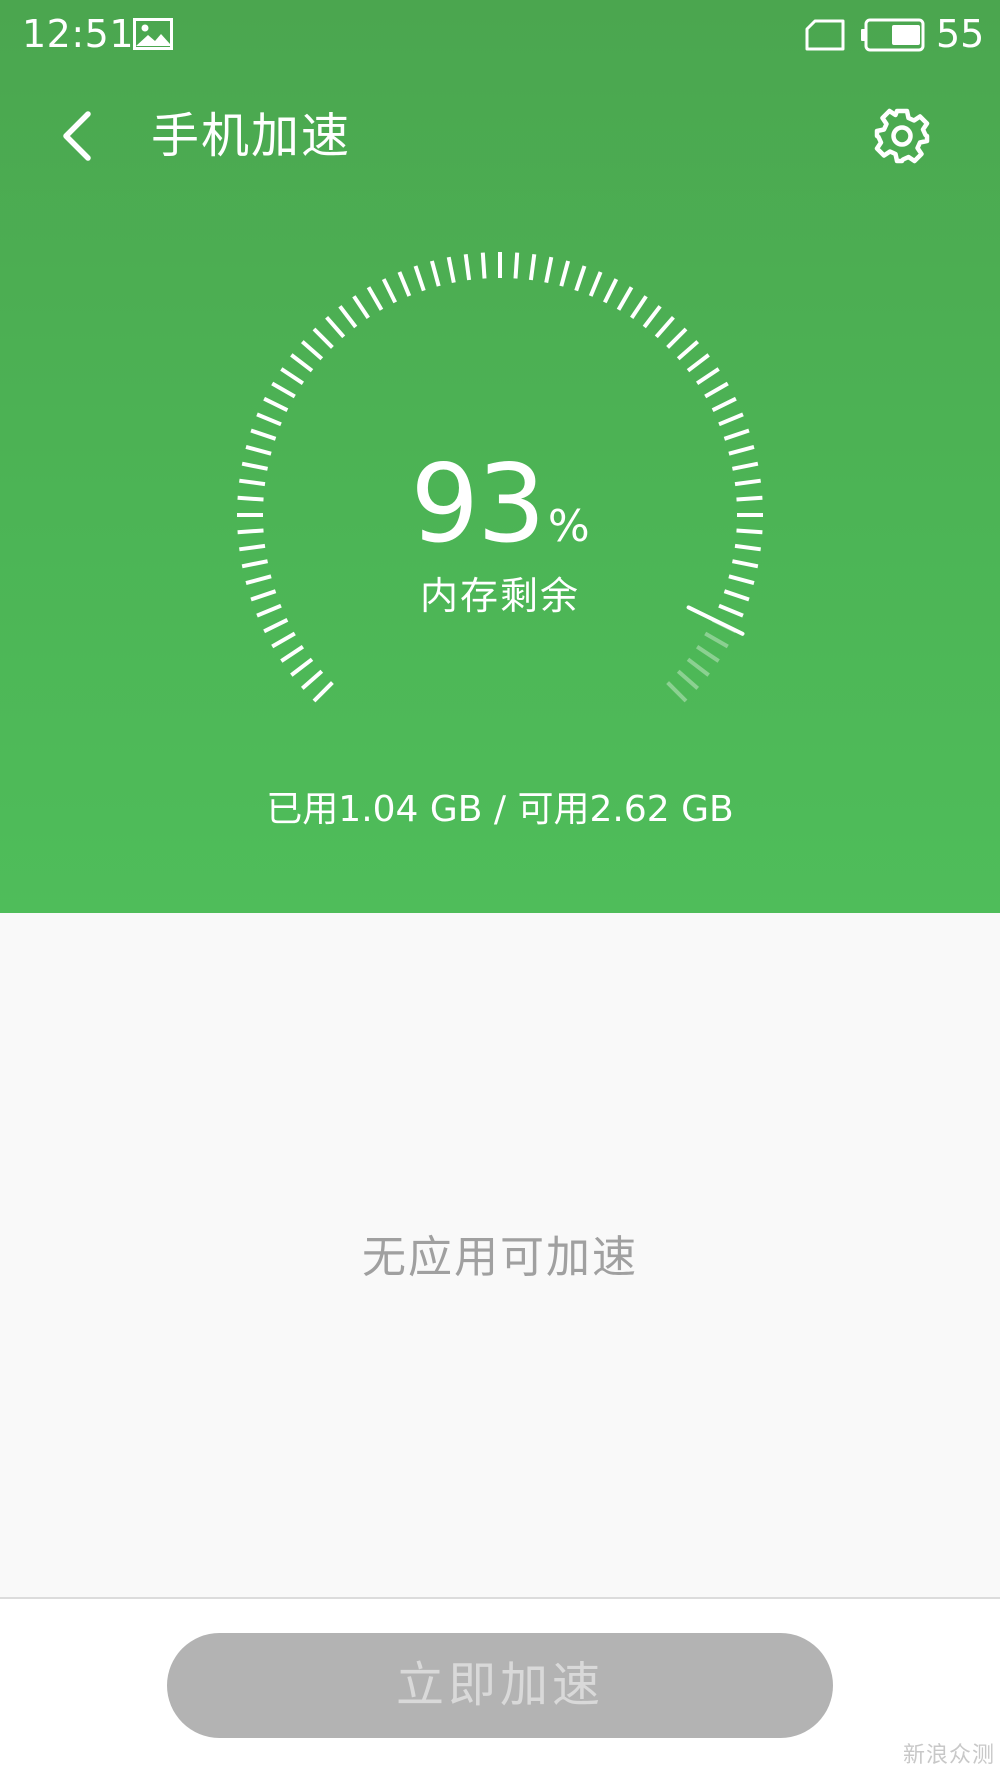  I want to click on back-button, so click(80, 136).